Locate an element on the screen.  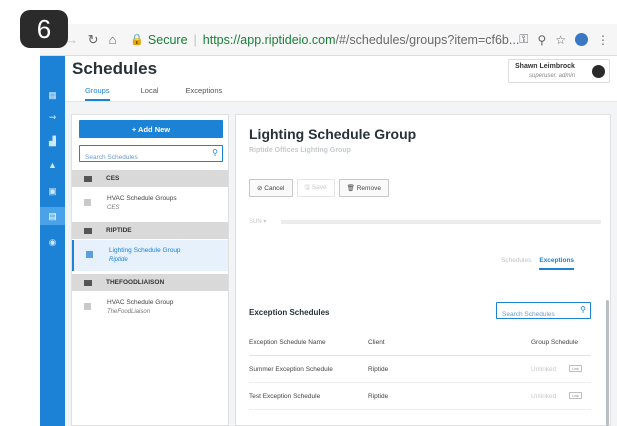
cancel-button: ⊘ Cancel is located at coordinates (271, 188).